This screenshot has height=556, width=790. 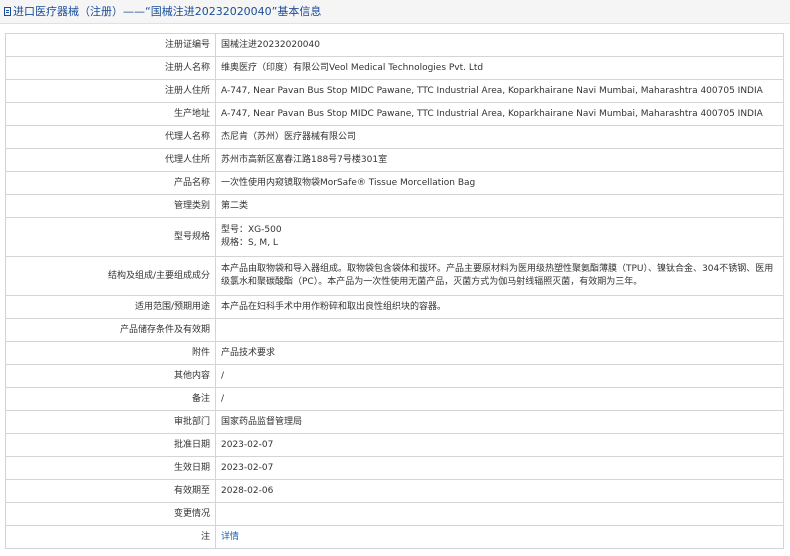 What do you see at coordinates (110, 276) in the screenshot?
I see `field-label: 结构及组成/主要组成成分` at bounding box center [110, 276].